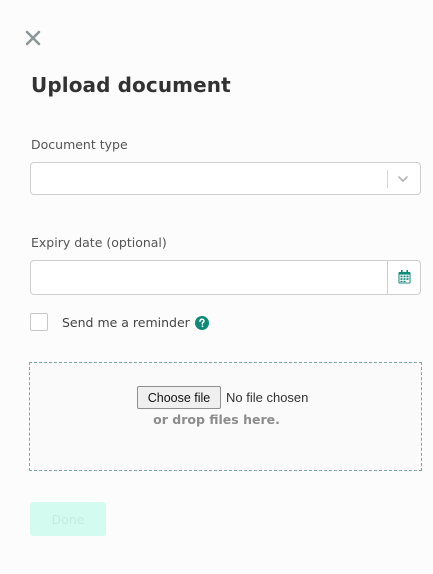 This screenshot has height=574, width=433. Describe the element at coordinates (216, 419) in the screenshot. I see `drop-files-text: or drop files here.` at that location.